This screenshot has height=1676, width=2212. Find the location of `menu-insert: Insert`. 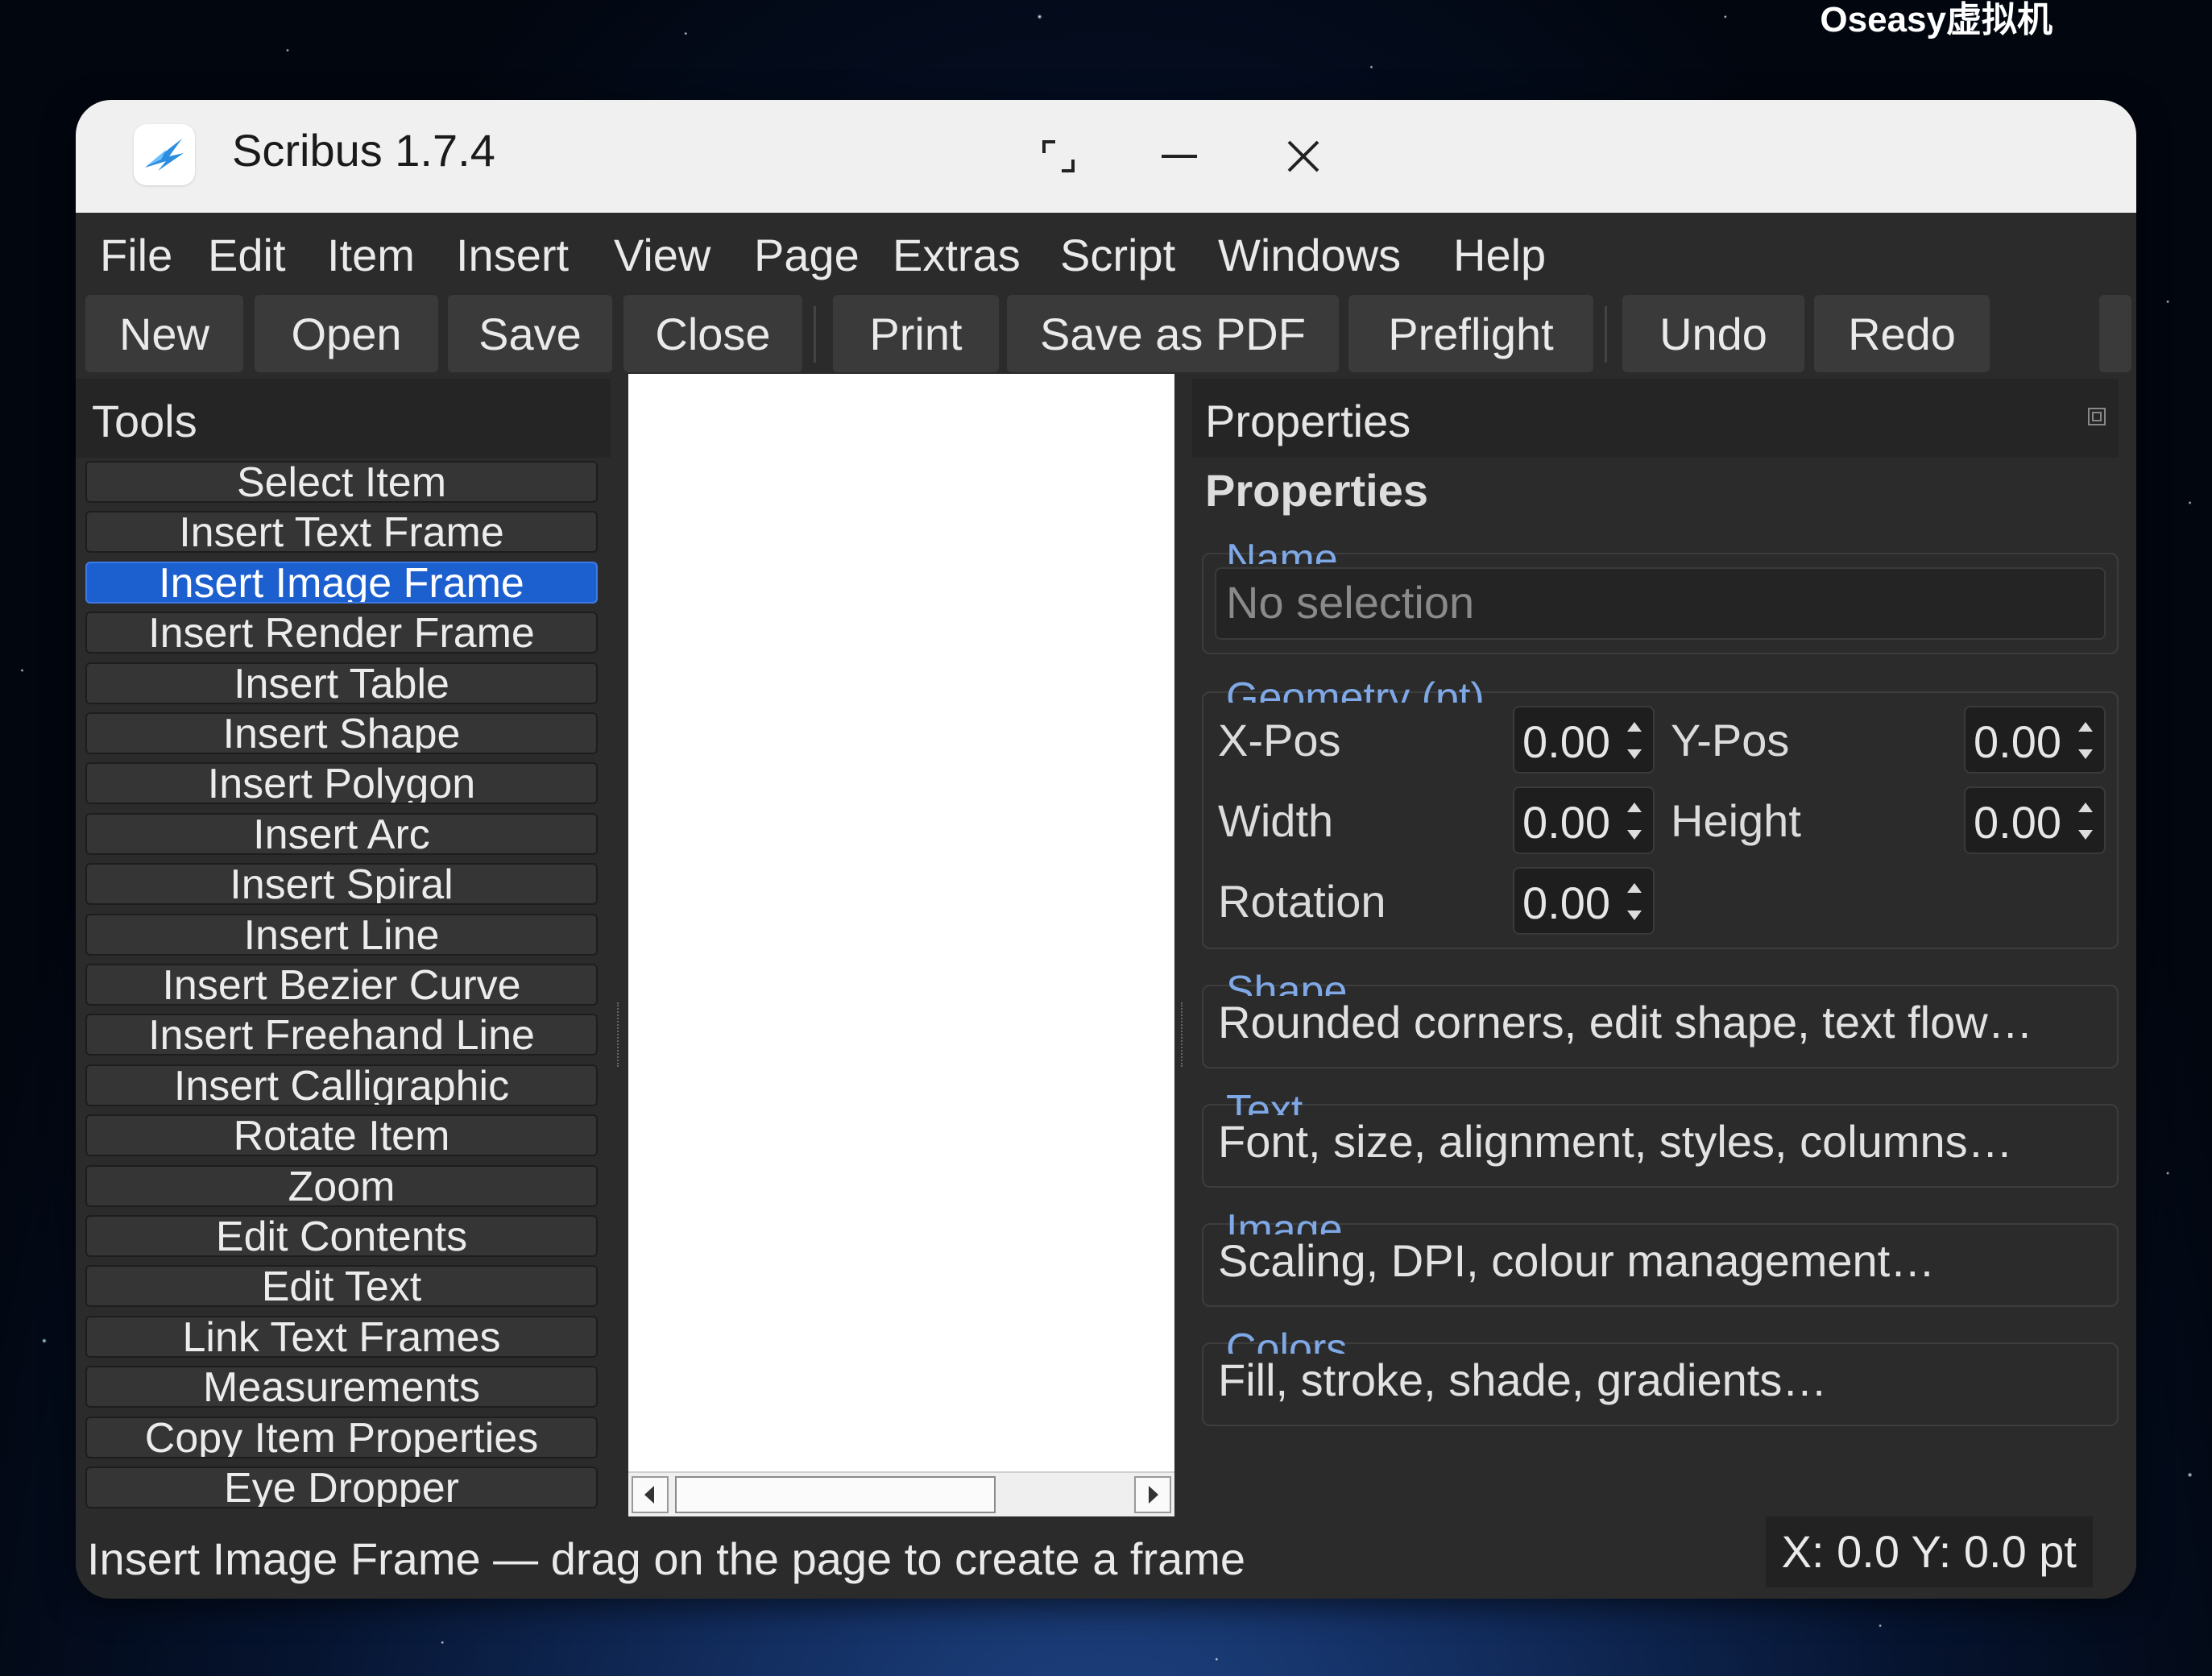

menu-insert: Insert is located at coordinates (512, 255).